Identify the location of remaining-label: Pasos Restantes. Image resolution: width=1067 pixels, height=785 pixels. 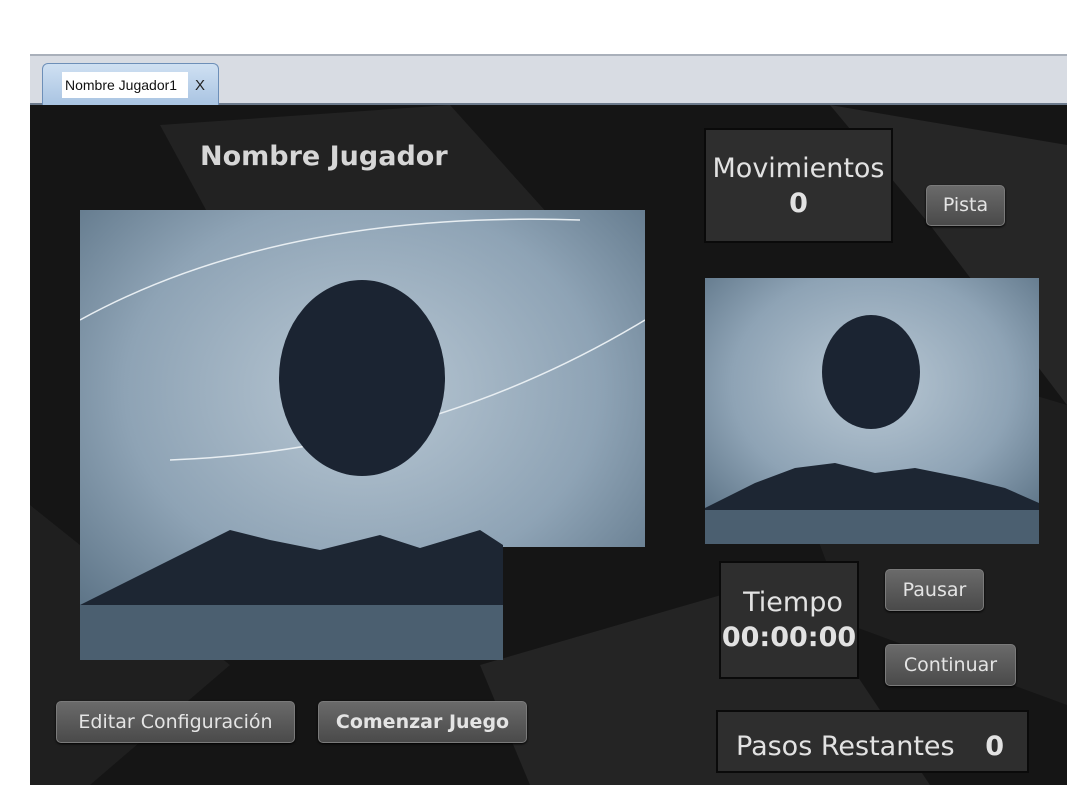
(845, 746).